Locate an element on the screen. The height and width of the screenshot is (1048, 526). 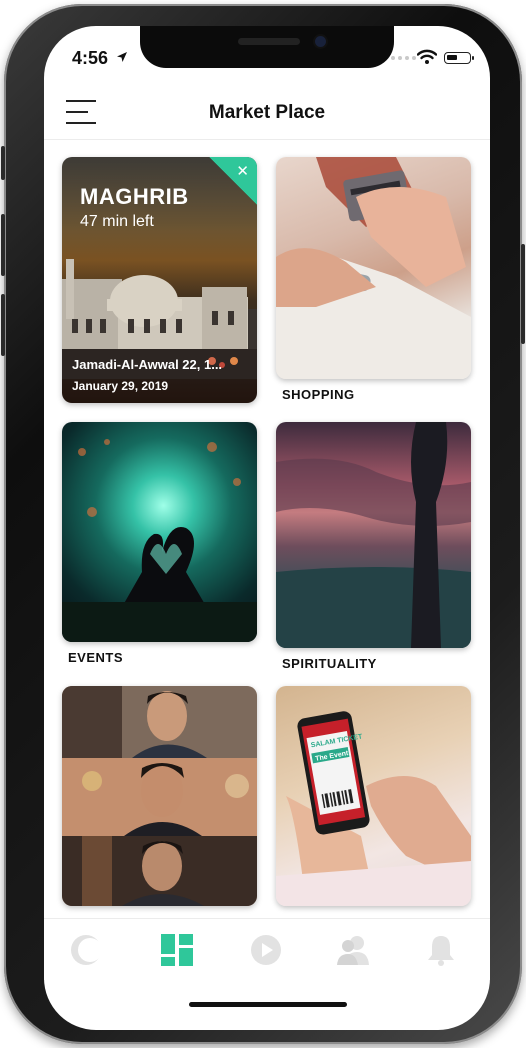
earpiece-speaker is located at coordinates (269, 41).